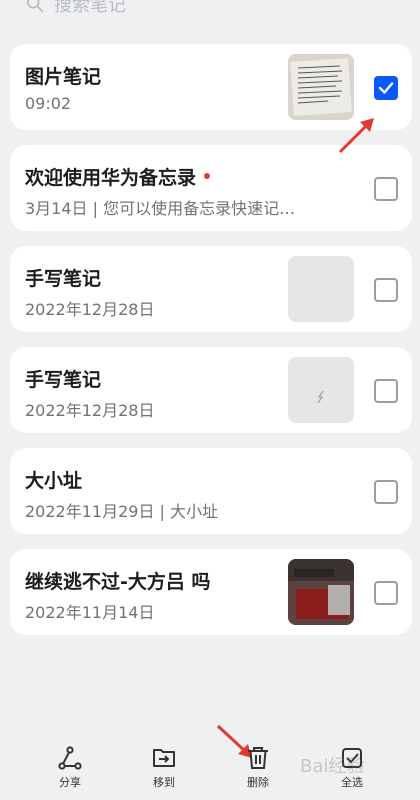  Describe the element at coordinates (35, 6) in the screenshot. I see `search-icon` at that location.